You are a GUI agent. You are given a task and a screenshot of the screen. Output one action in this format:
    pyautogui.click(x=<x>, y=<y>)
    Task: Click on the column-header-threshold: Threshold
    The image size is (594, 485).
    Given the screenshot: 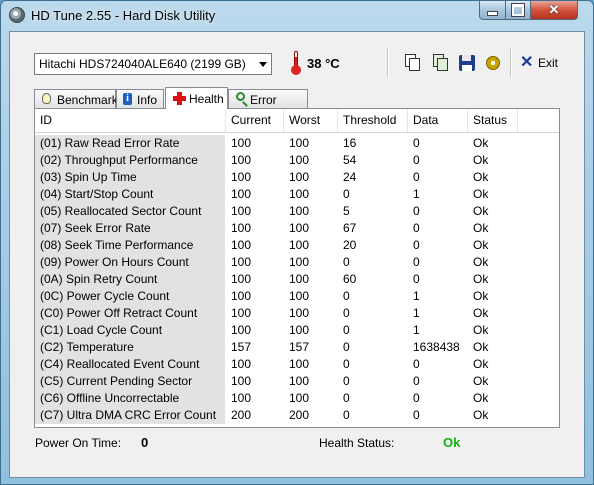 What is the action you would take?
    pyautogui.click(x=373, y=120)
    